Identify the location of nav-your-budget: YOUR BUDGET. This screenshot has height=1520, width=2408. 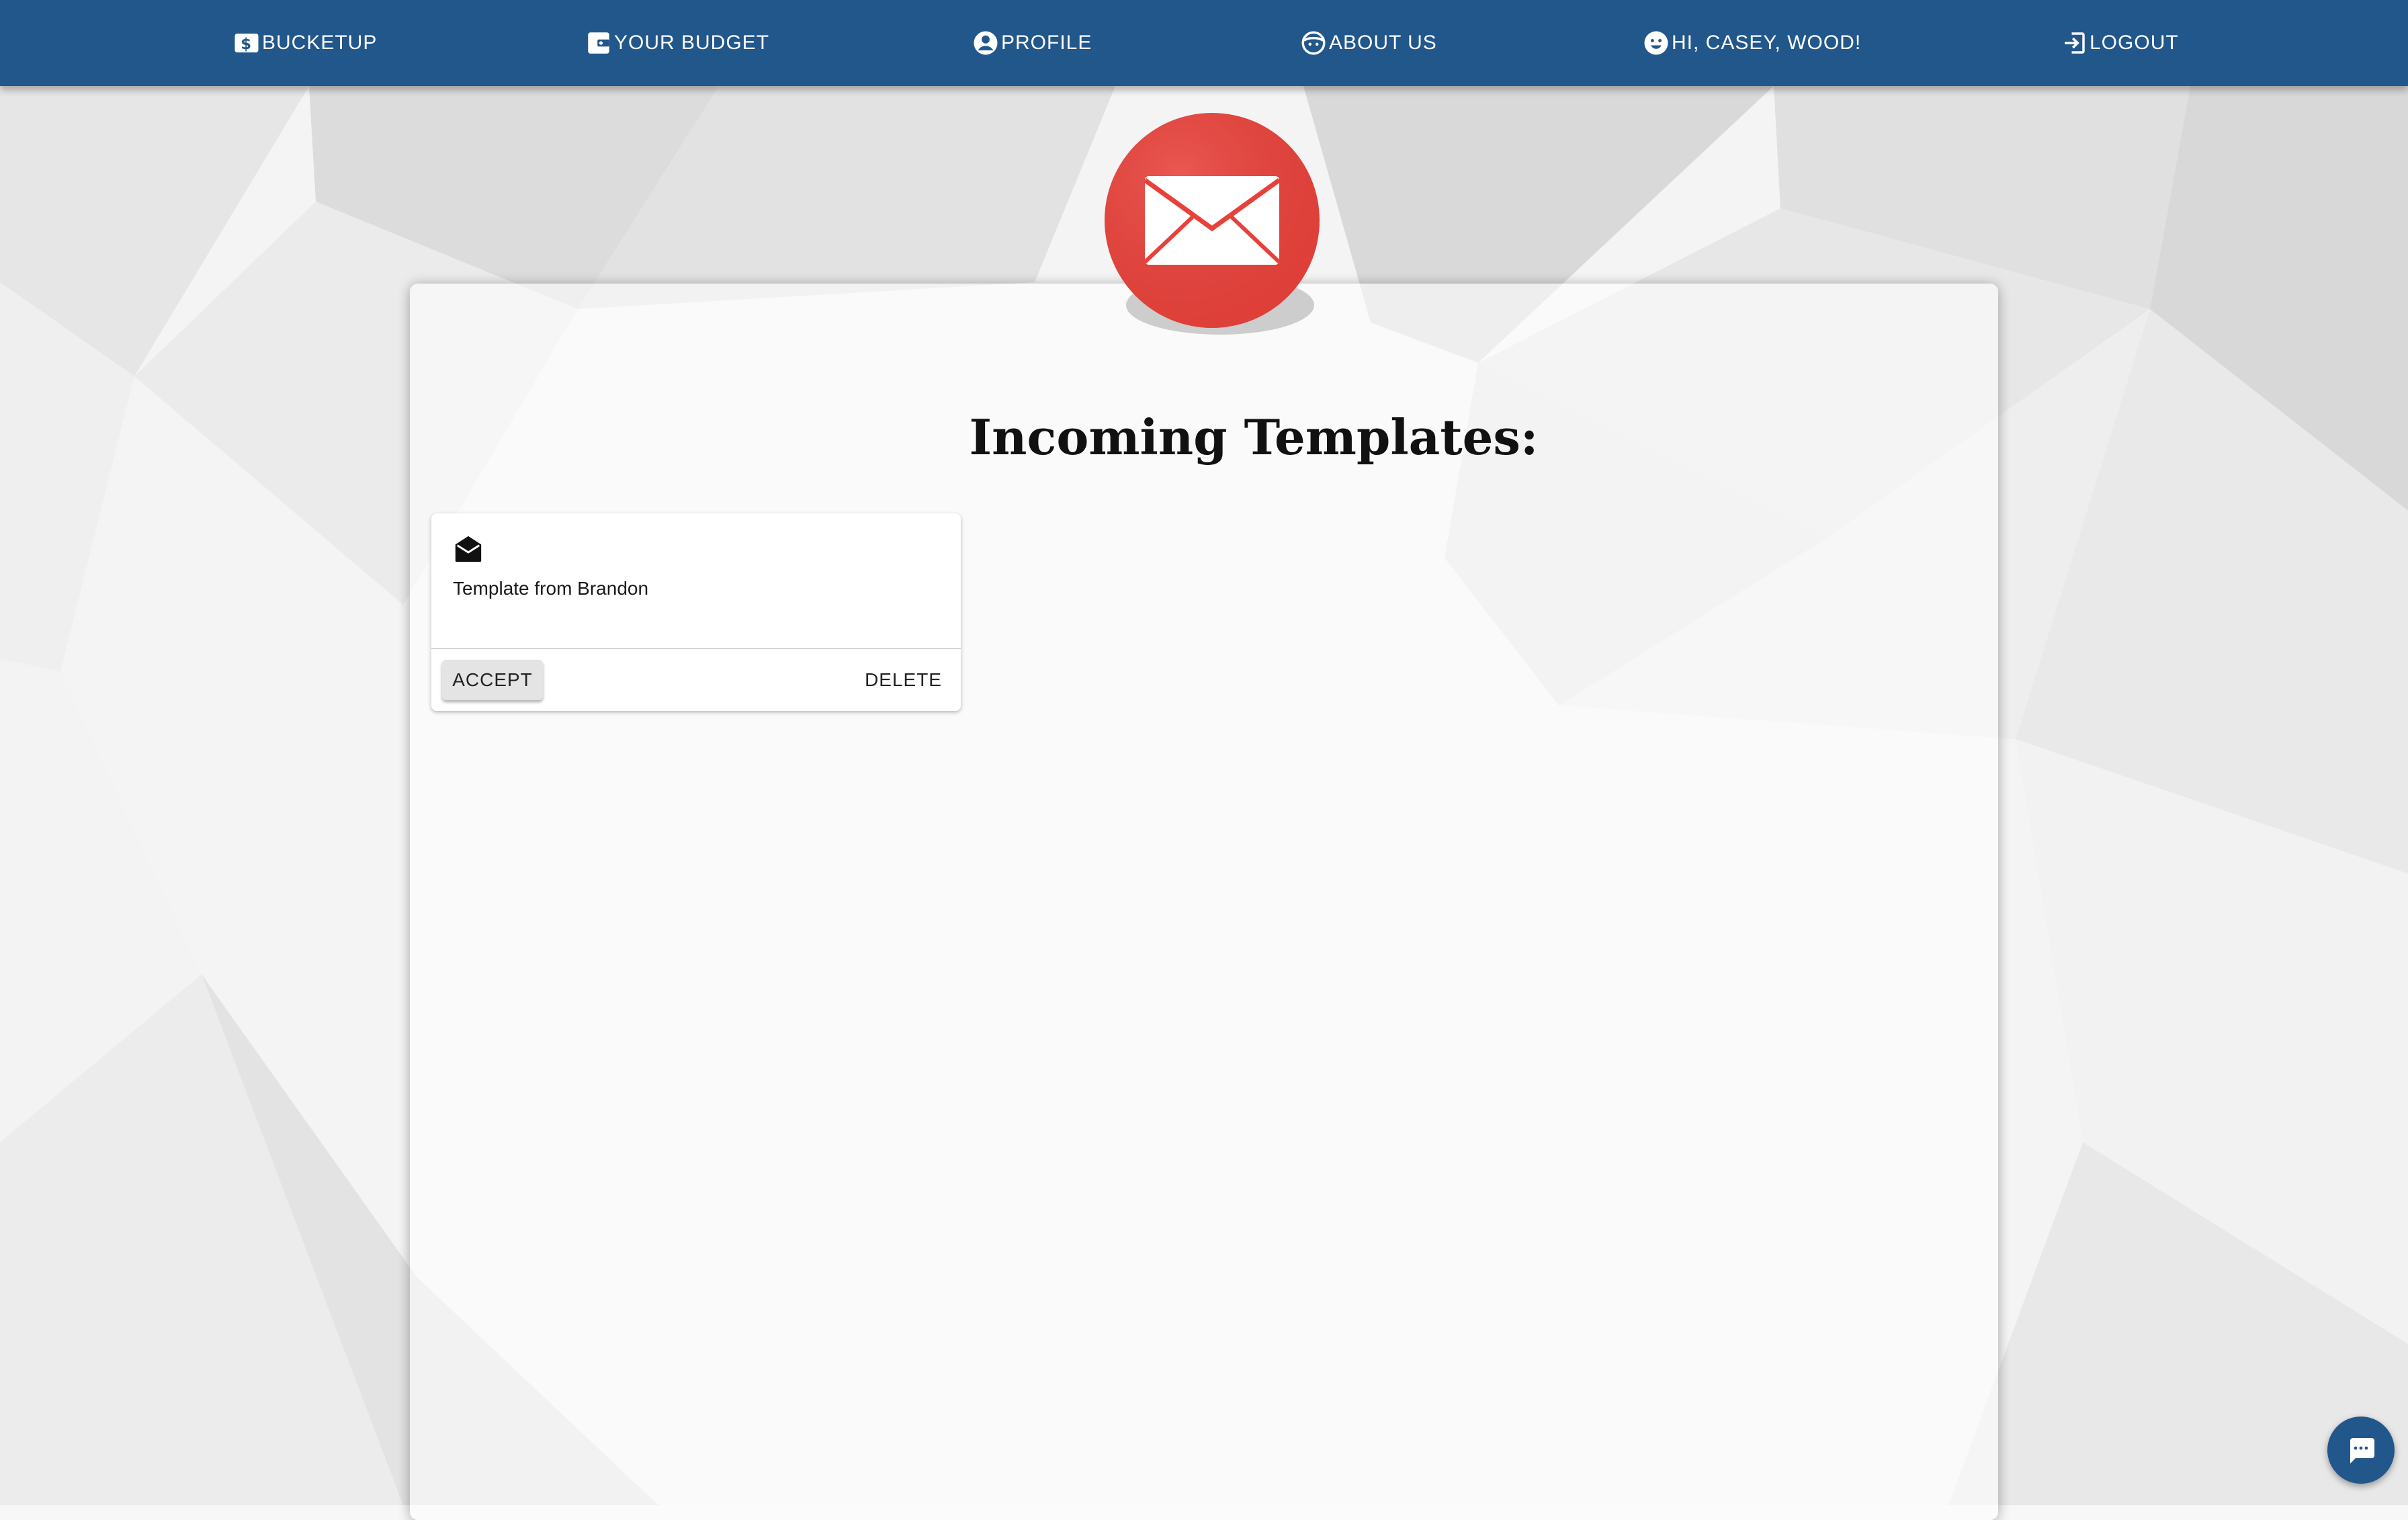
(677, 43).